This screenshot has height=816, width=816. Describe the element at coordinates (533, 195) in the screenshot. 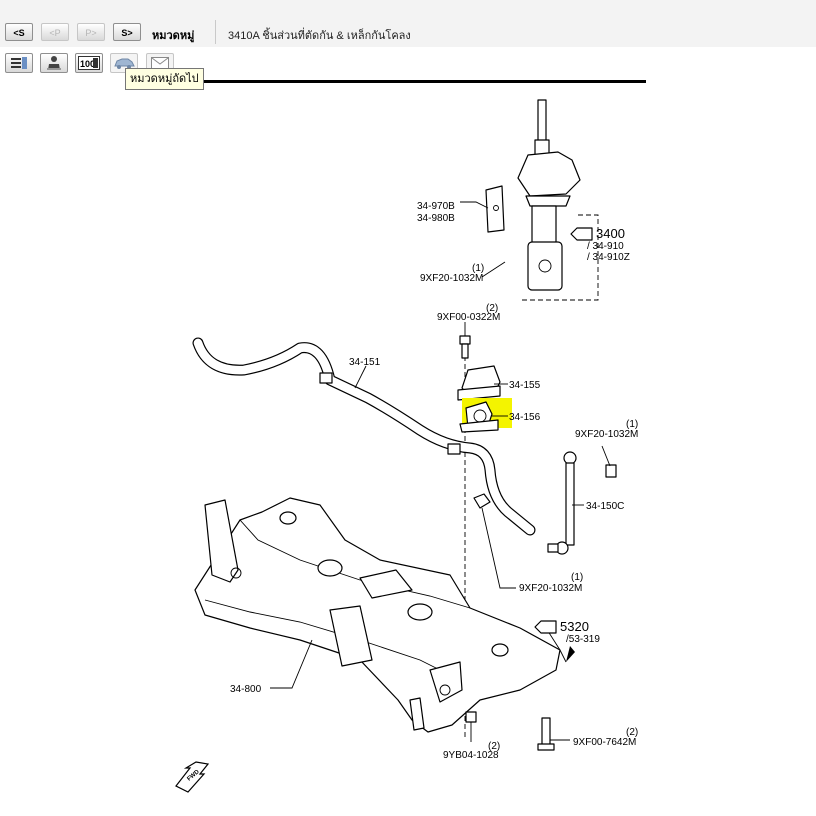

I see `strut-assembly` at that location.